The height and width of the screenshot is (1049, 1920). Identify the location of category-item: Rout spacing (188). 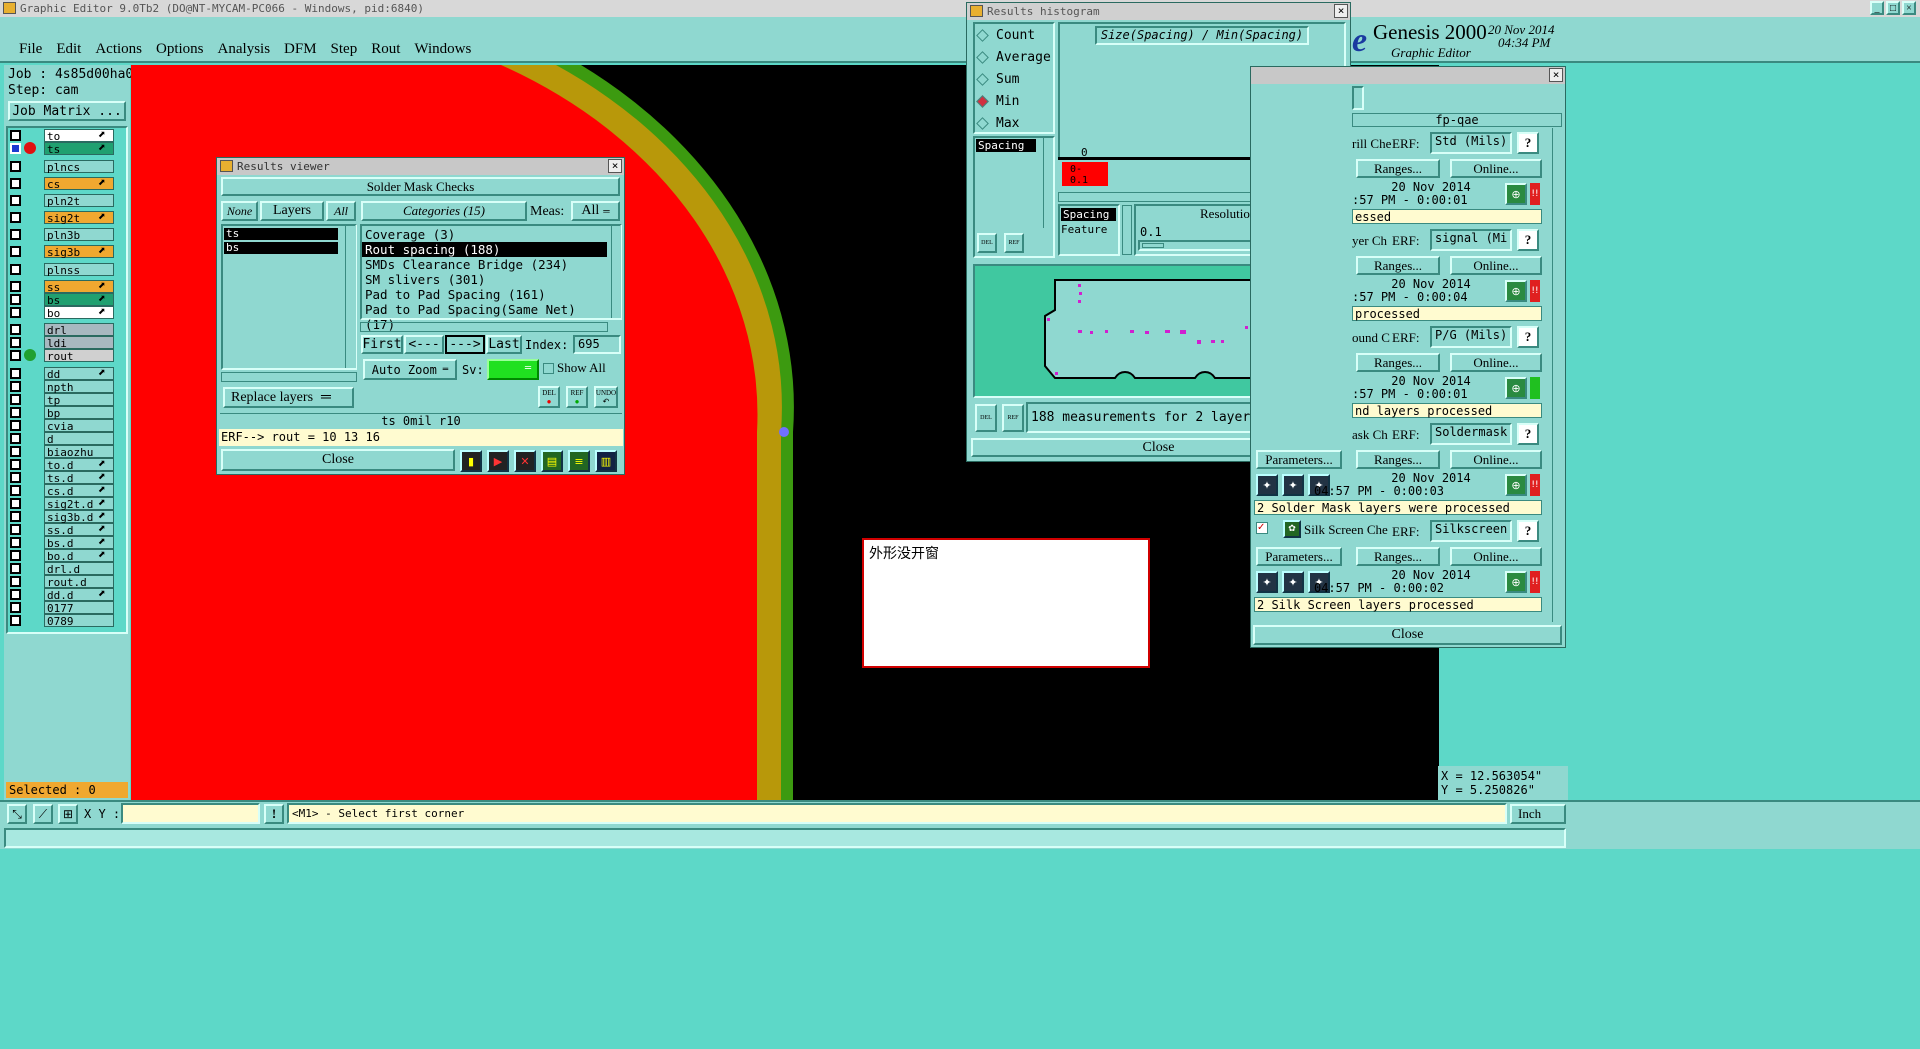
(484, 249).